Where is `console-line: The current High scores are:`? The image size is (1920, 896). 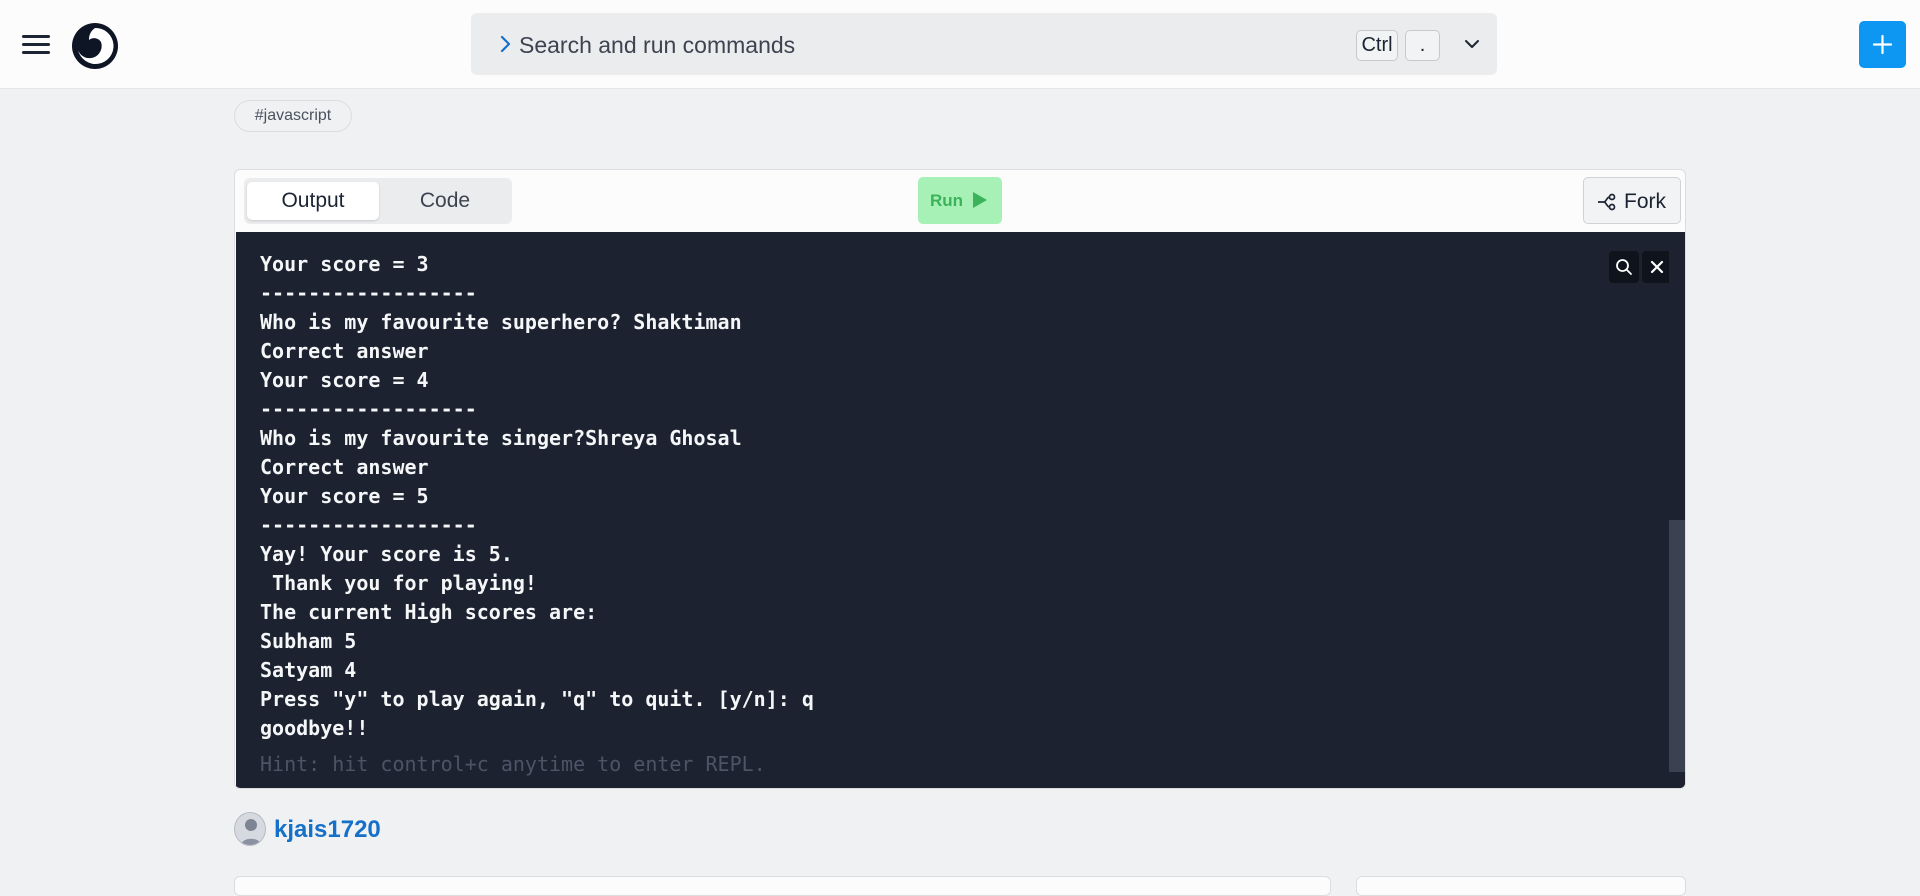 console-line: The current High scores are: is located at coordinates (429, 612).